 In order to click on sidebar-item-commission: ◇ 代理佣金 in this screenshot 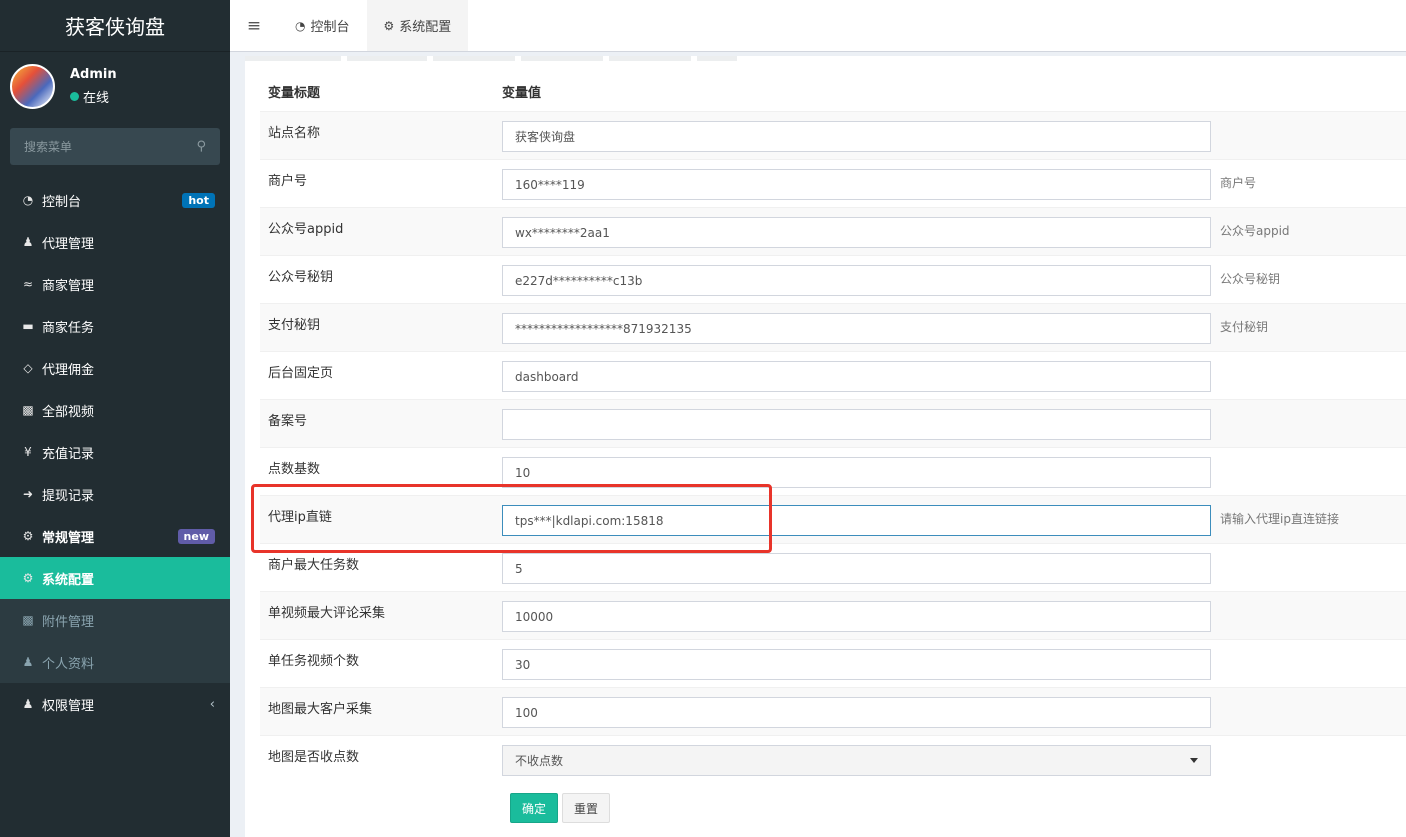, I will do `click(115, 368)`.